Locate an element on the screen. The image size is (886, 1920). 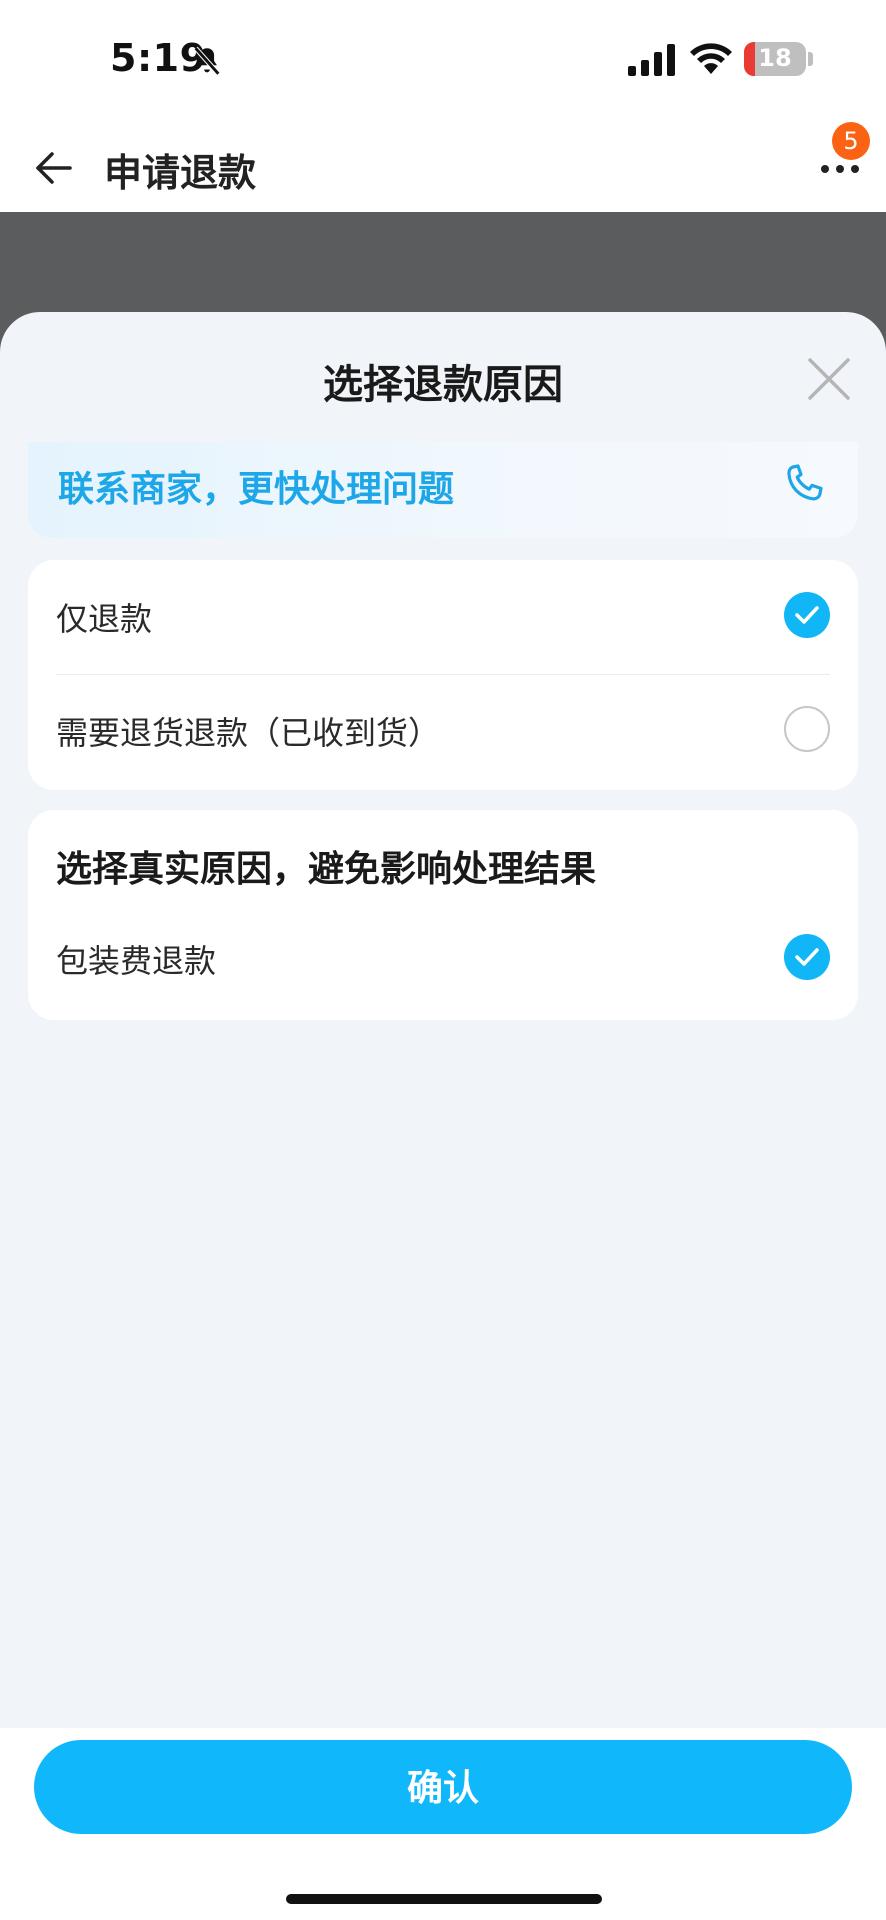
wifi-icon is located at coordinates (711, 58).